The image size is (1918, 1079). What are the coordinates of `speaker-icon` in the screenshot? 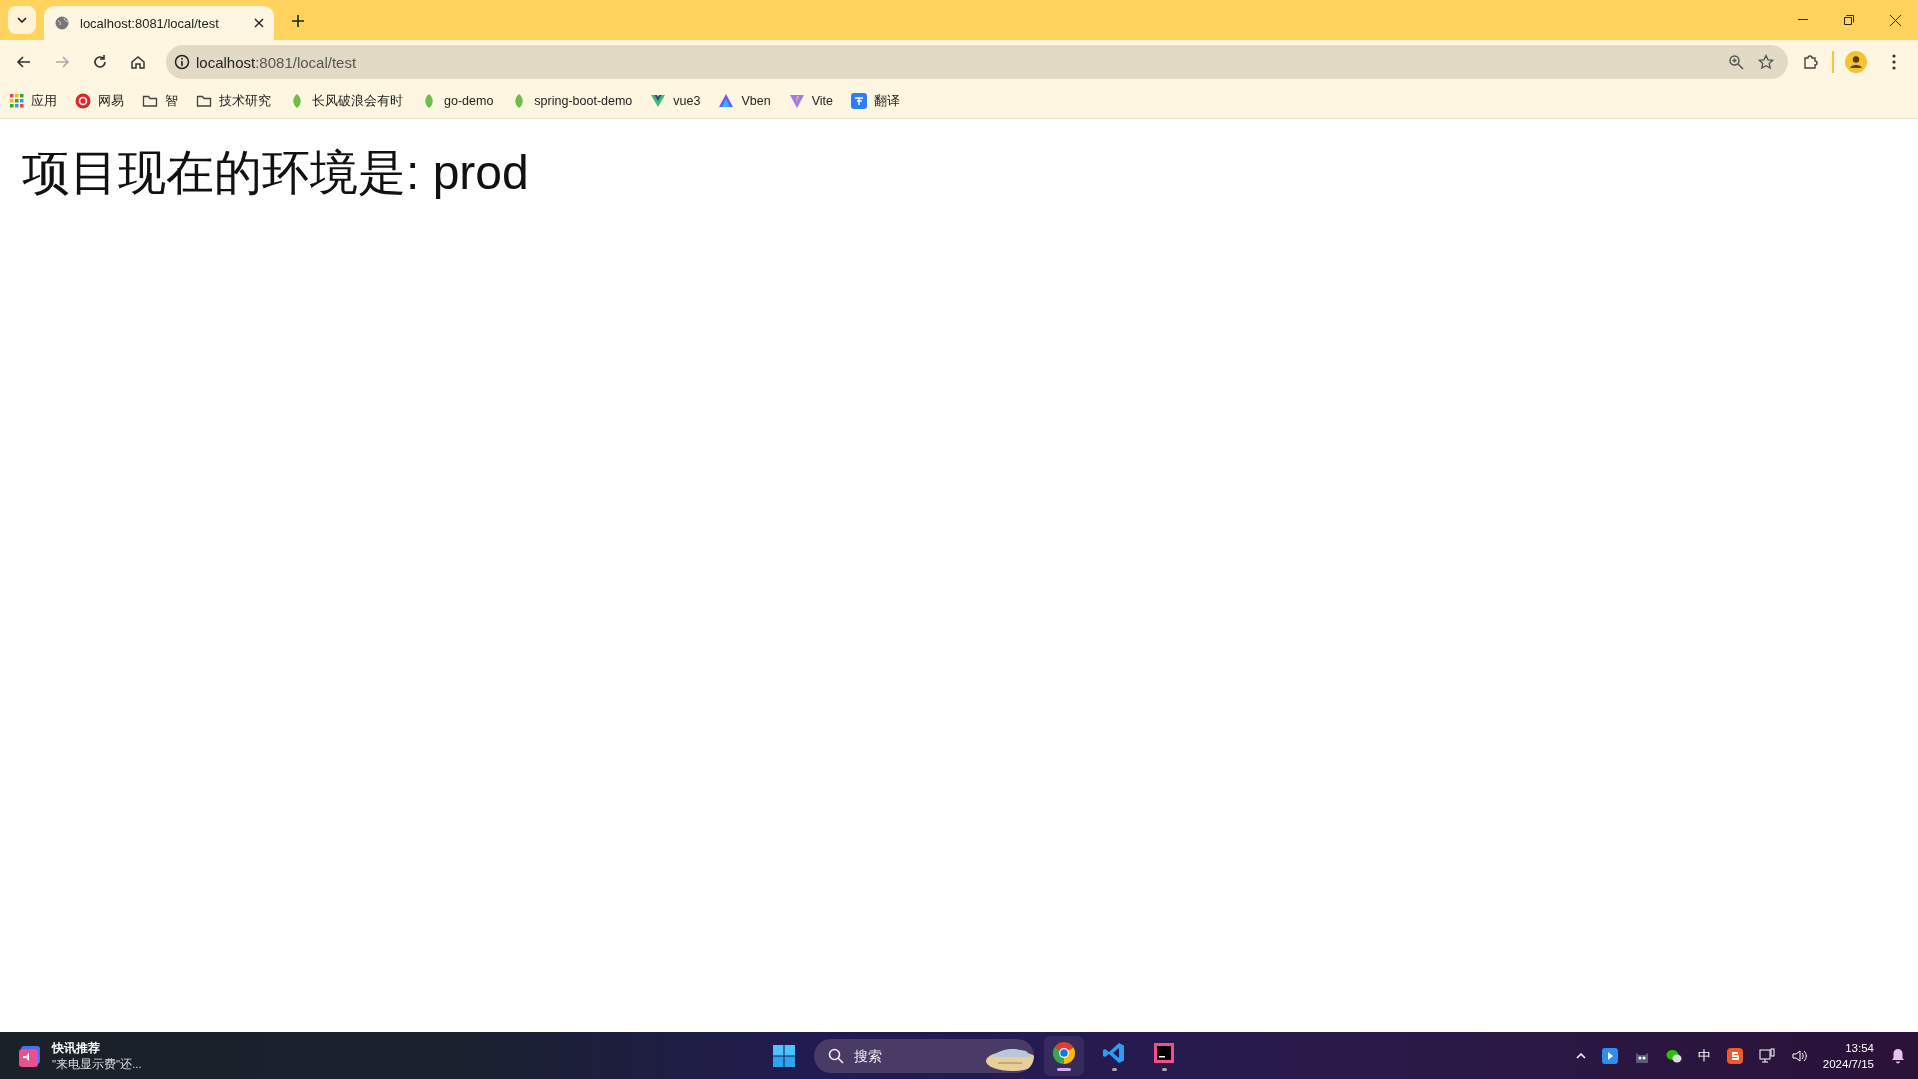 It's located at (1798, 1055).